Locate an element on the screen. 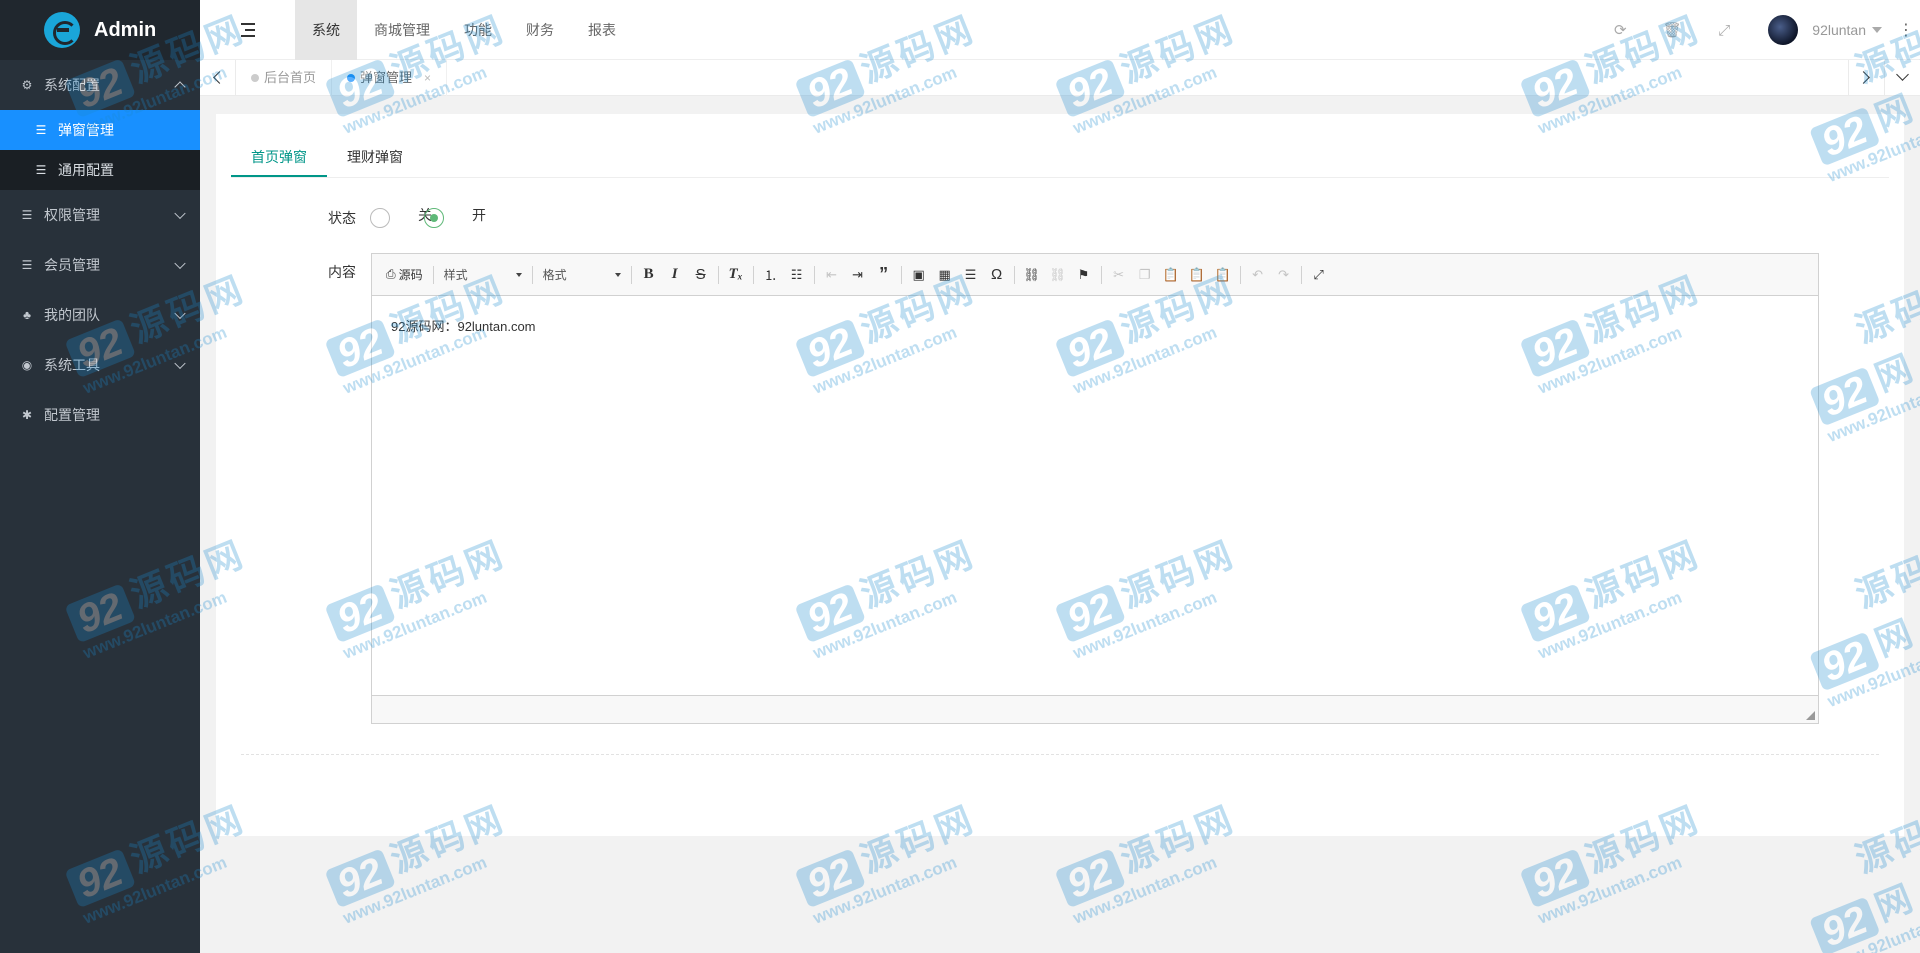 The height and width of the screenshot is (953, 1920). table-icon: ▦ is located at coordinates (945, 275).